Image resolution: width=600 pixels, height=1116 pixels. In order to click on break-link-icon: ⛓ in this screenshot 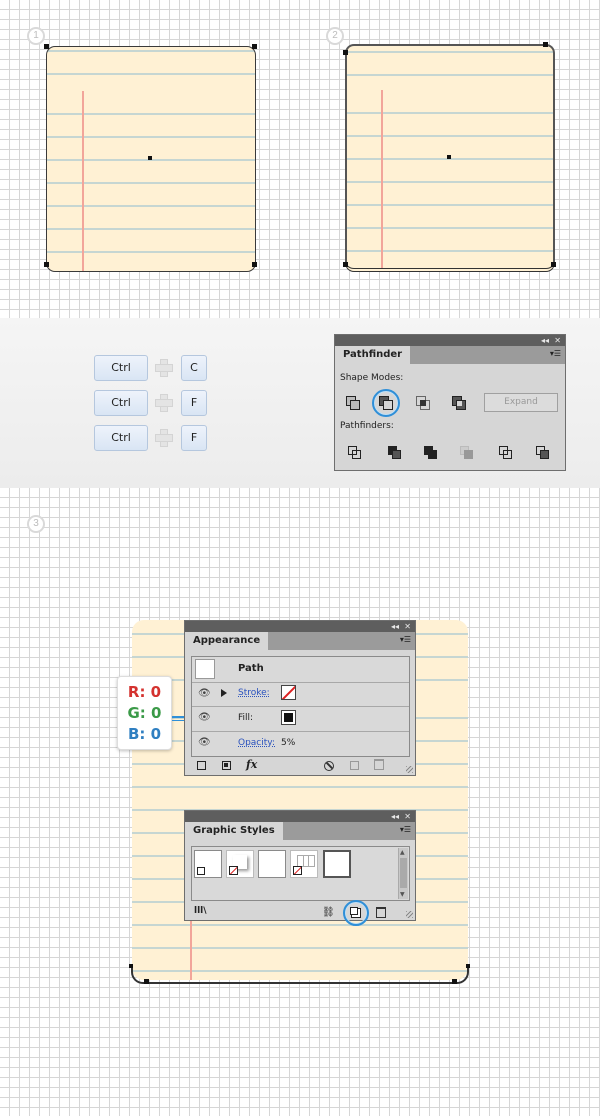, I will do `click(328, 912)`.